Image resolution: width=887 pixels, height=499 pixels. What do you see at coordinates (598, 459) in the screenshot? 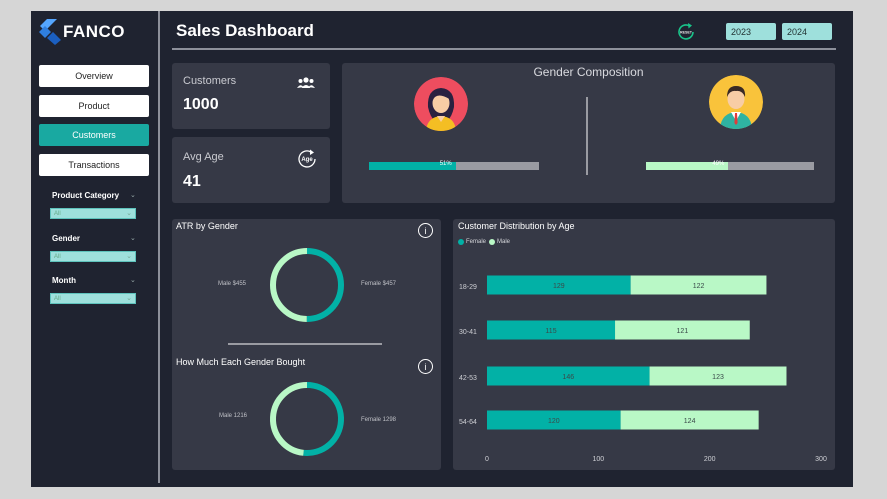
I see `x-tick-label: 100` at bounding box center [598, 459].